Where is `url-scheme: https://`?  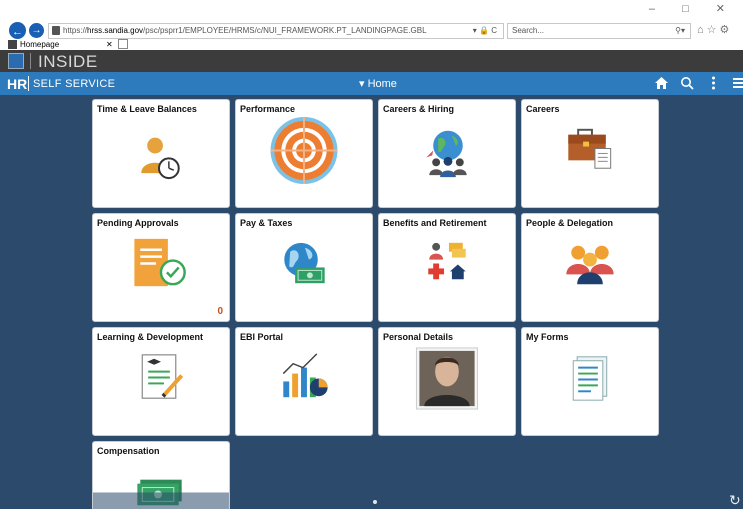
url-scheme: https:// is located at coordinates (75, 30).